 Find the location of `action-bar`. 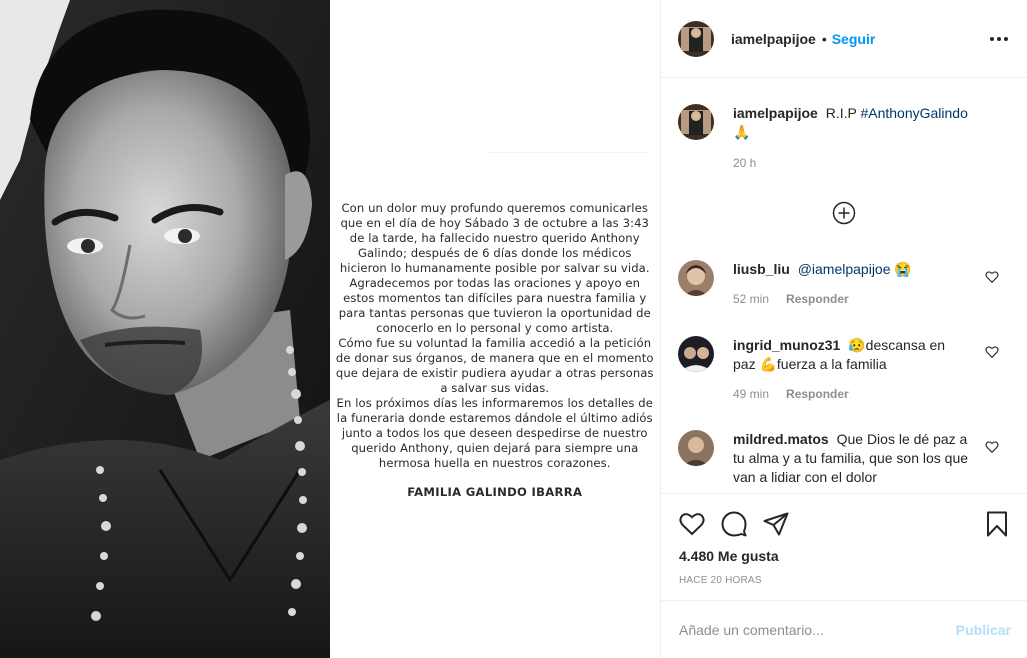

action-bar is located at coordinates (844, 516).